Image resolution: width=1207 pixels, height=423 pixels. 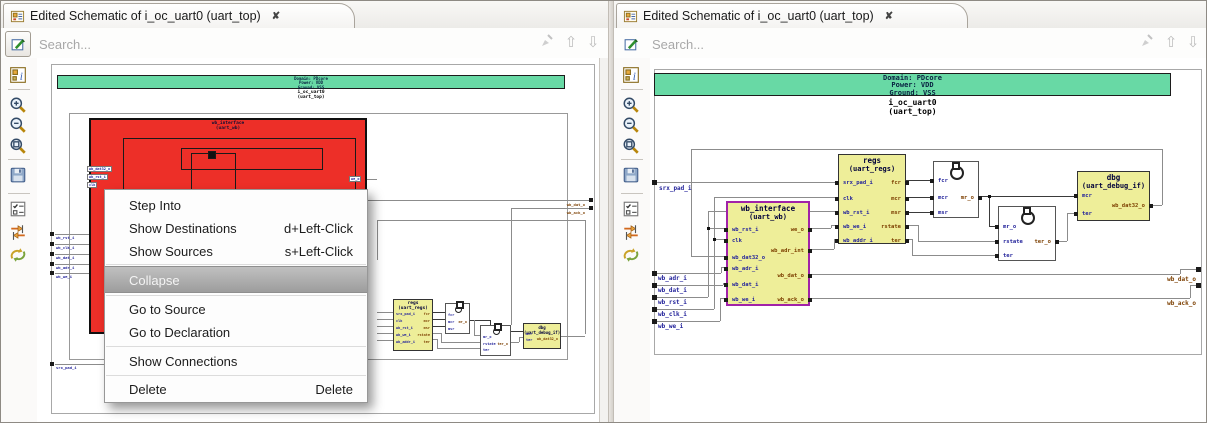 What do you see at coordinates (236, 251) in the screenshot?
I see `menu-item-show-sources: Show Sources s+Left-Click` at bounding box center [236, 251].